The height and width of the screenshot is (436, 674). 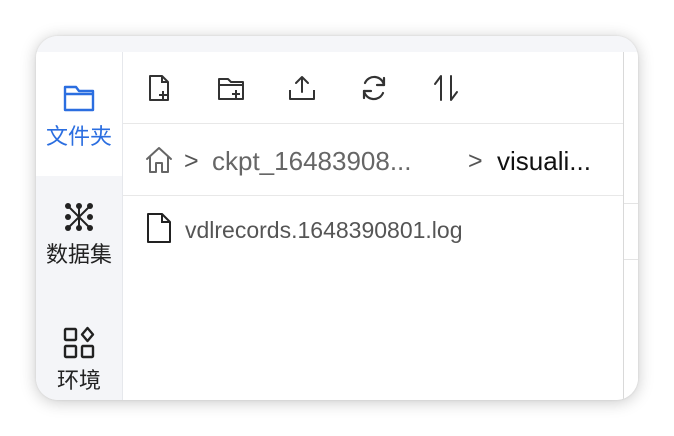 What do you see at coordinates (324, 230) in the screenshot?
I see `file-name: vdlrecords.1648390801.log` at bounding box center [324, 230].